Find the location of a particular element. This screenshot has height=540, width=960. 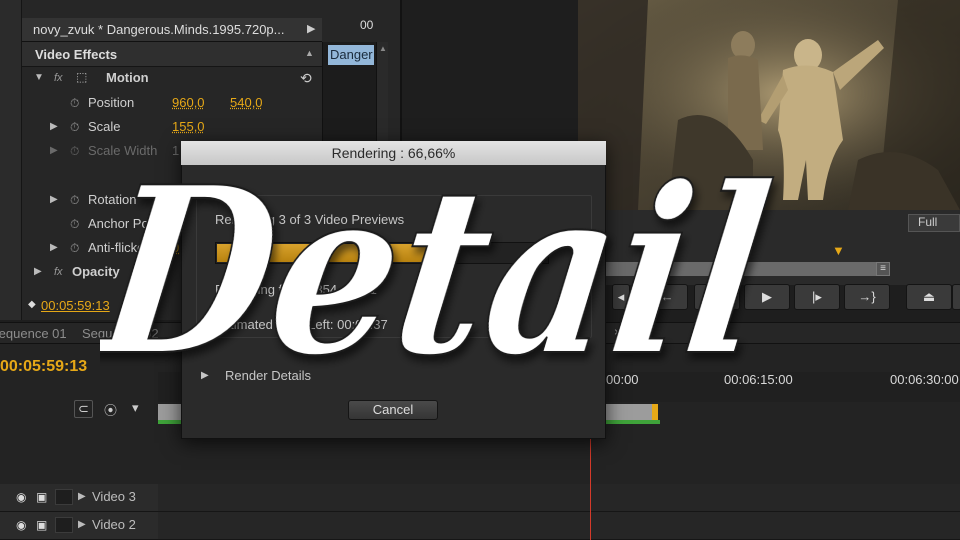

render-details-toggle: Render Details is located at coordinates (268, 375).